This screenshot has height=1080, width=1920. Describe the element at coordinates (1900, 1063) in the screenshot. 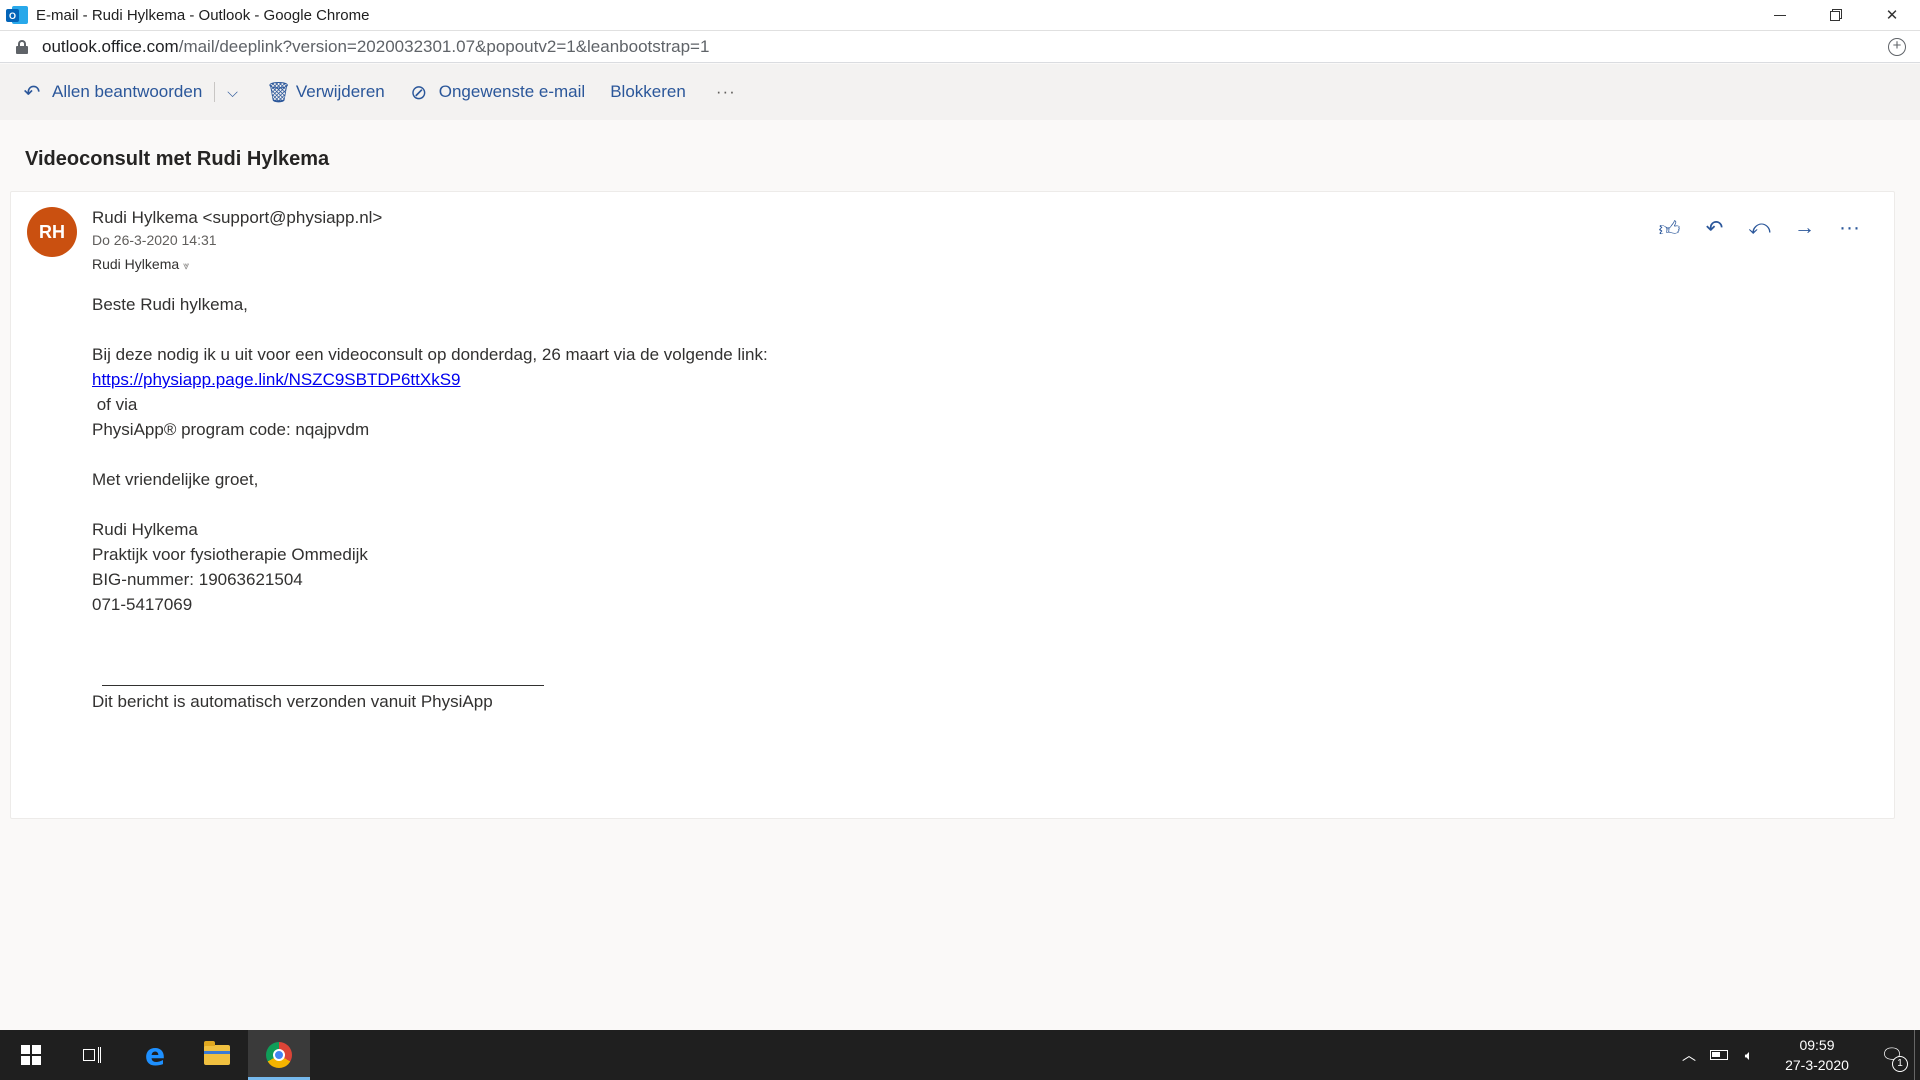

I see `notification-badge: 1` at that location.